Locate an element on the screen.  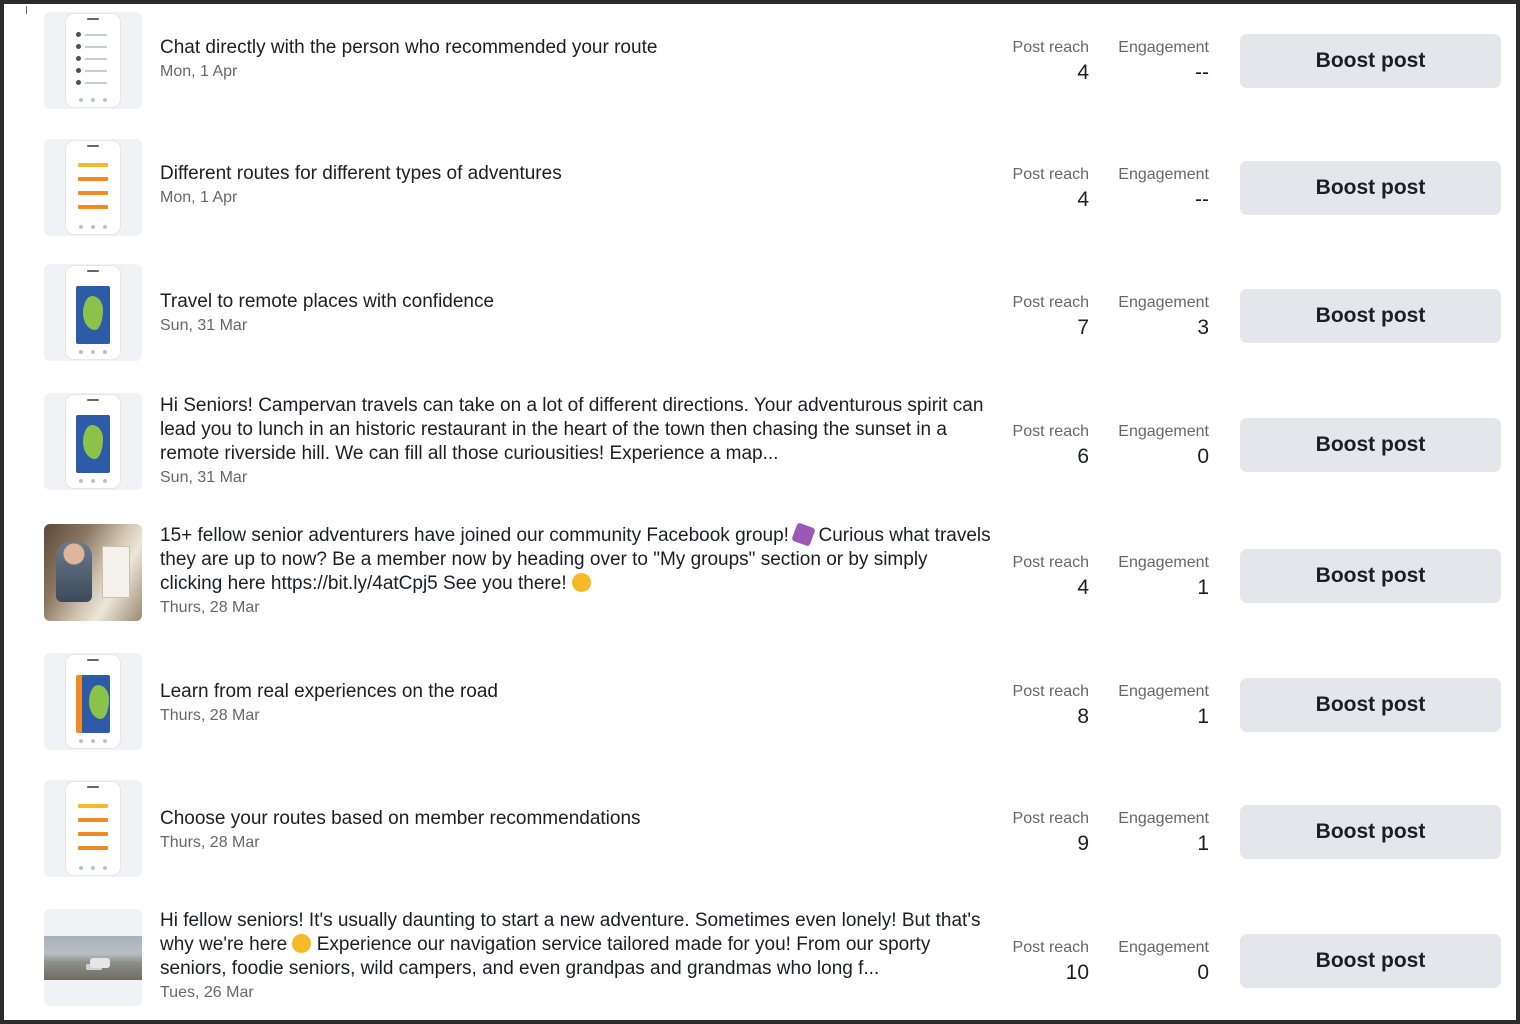
post-reach-value: 6 is located at coordinates (1083, 456).